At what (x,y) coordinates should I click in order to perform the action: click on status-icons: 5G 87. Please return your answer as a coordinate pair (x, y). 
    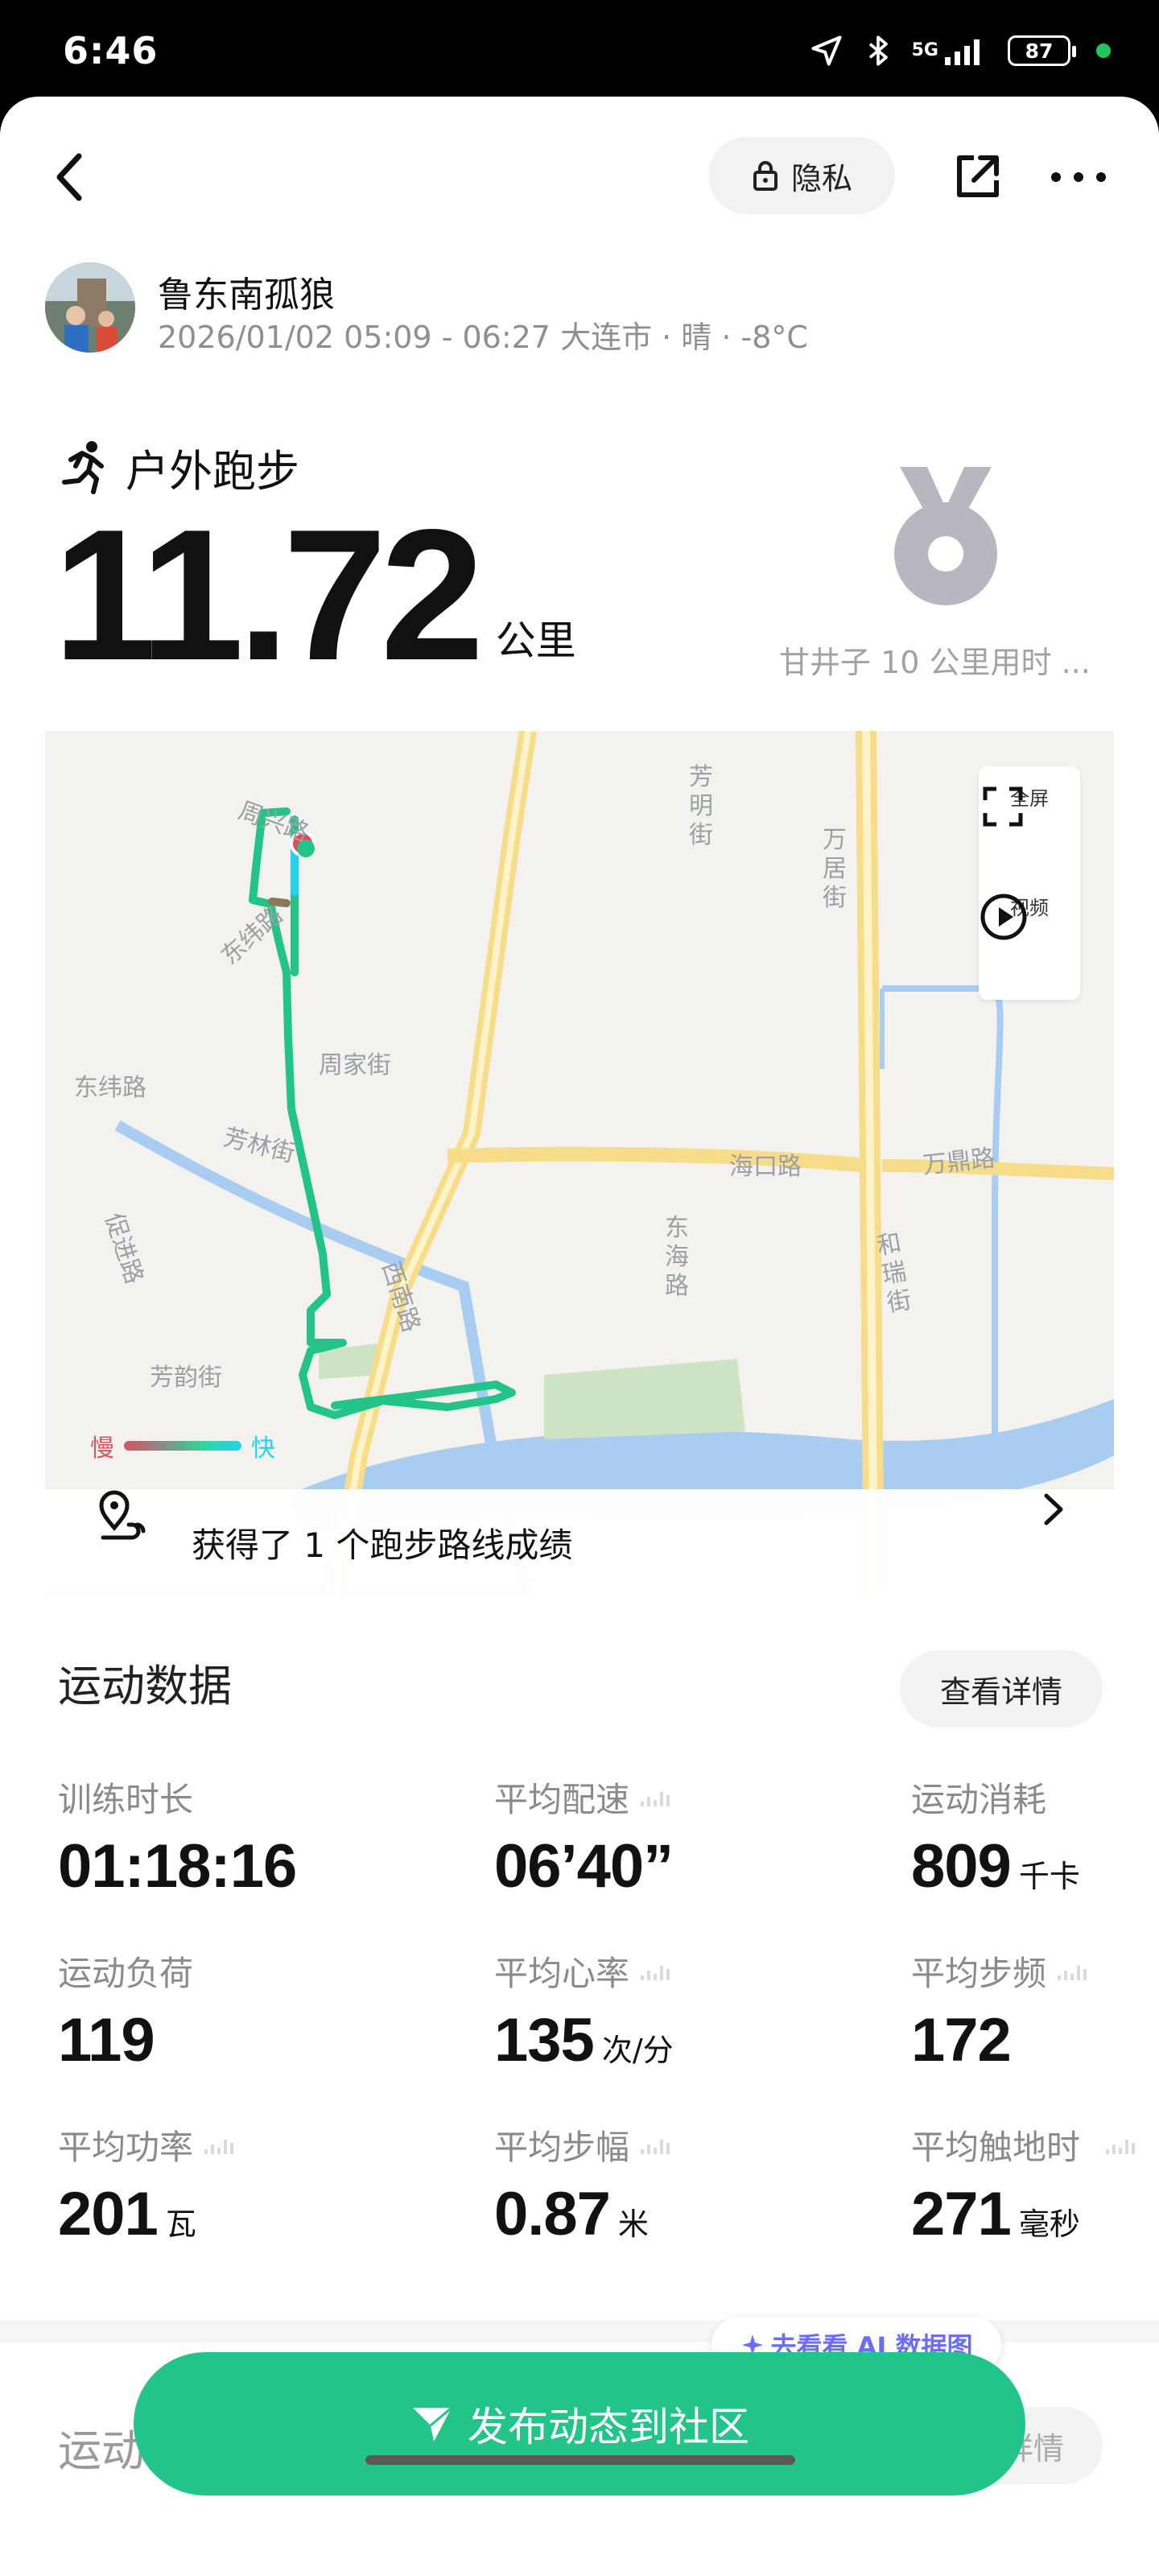
    Looking at the image, I should click on (960, 51).